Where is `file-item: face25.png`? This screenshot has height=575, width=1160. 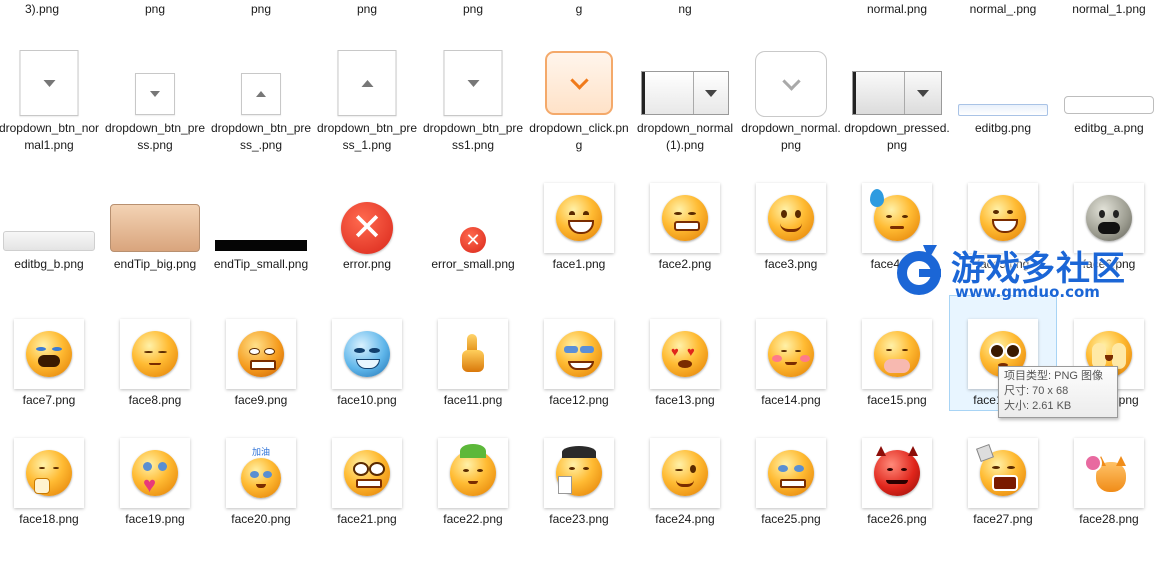
file-item: face25.png is located at coordinates (791, 505).